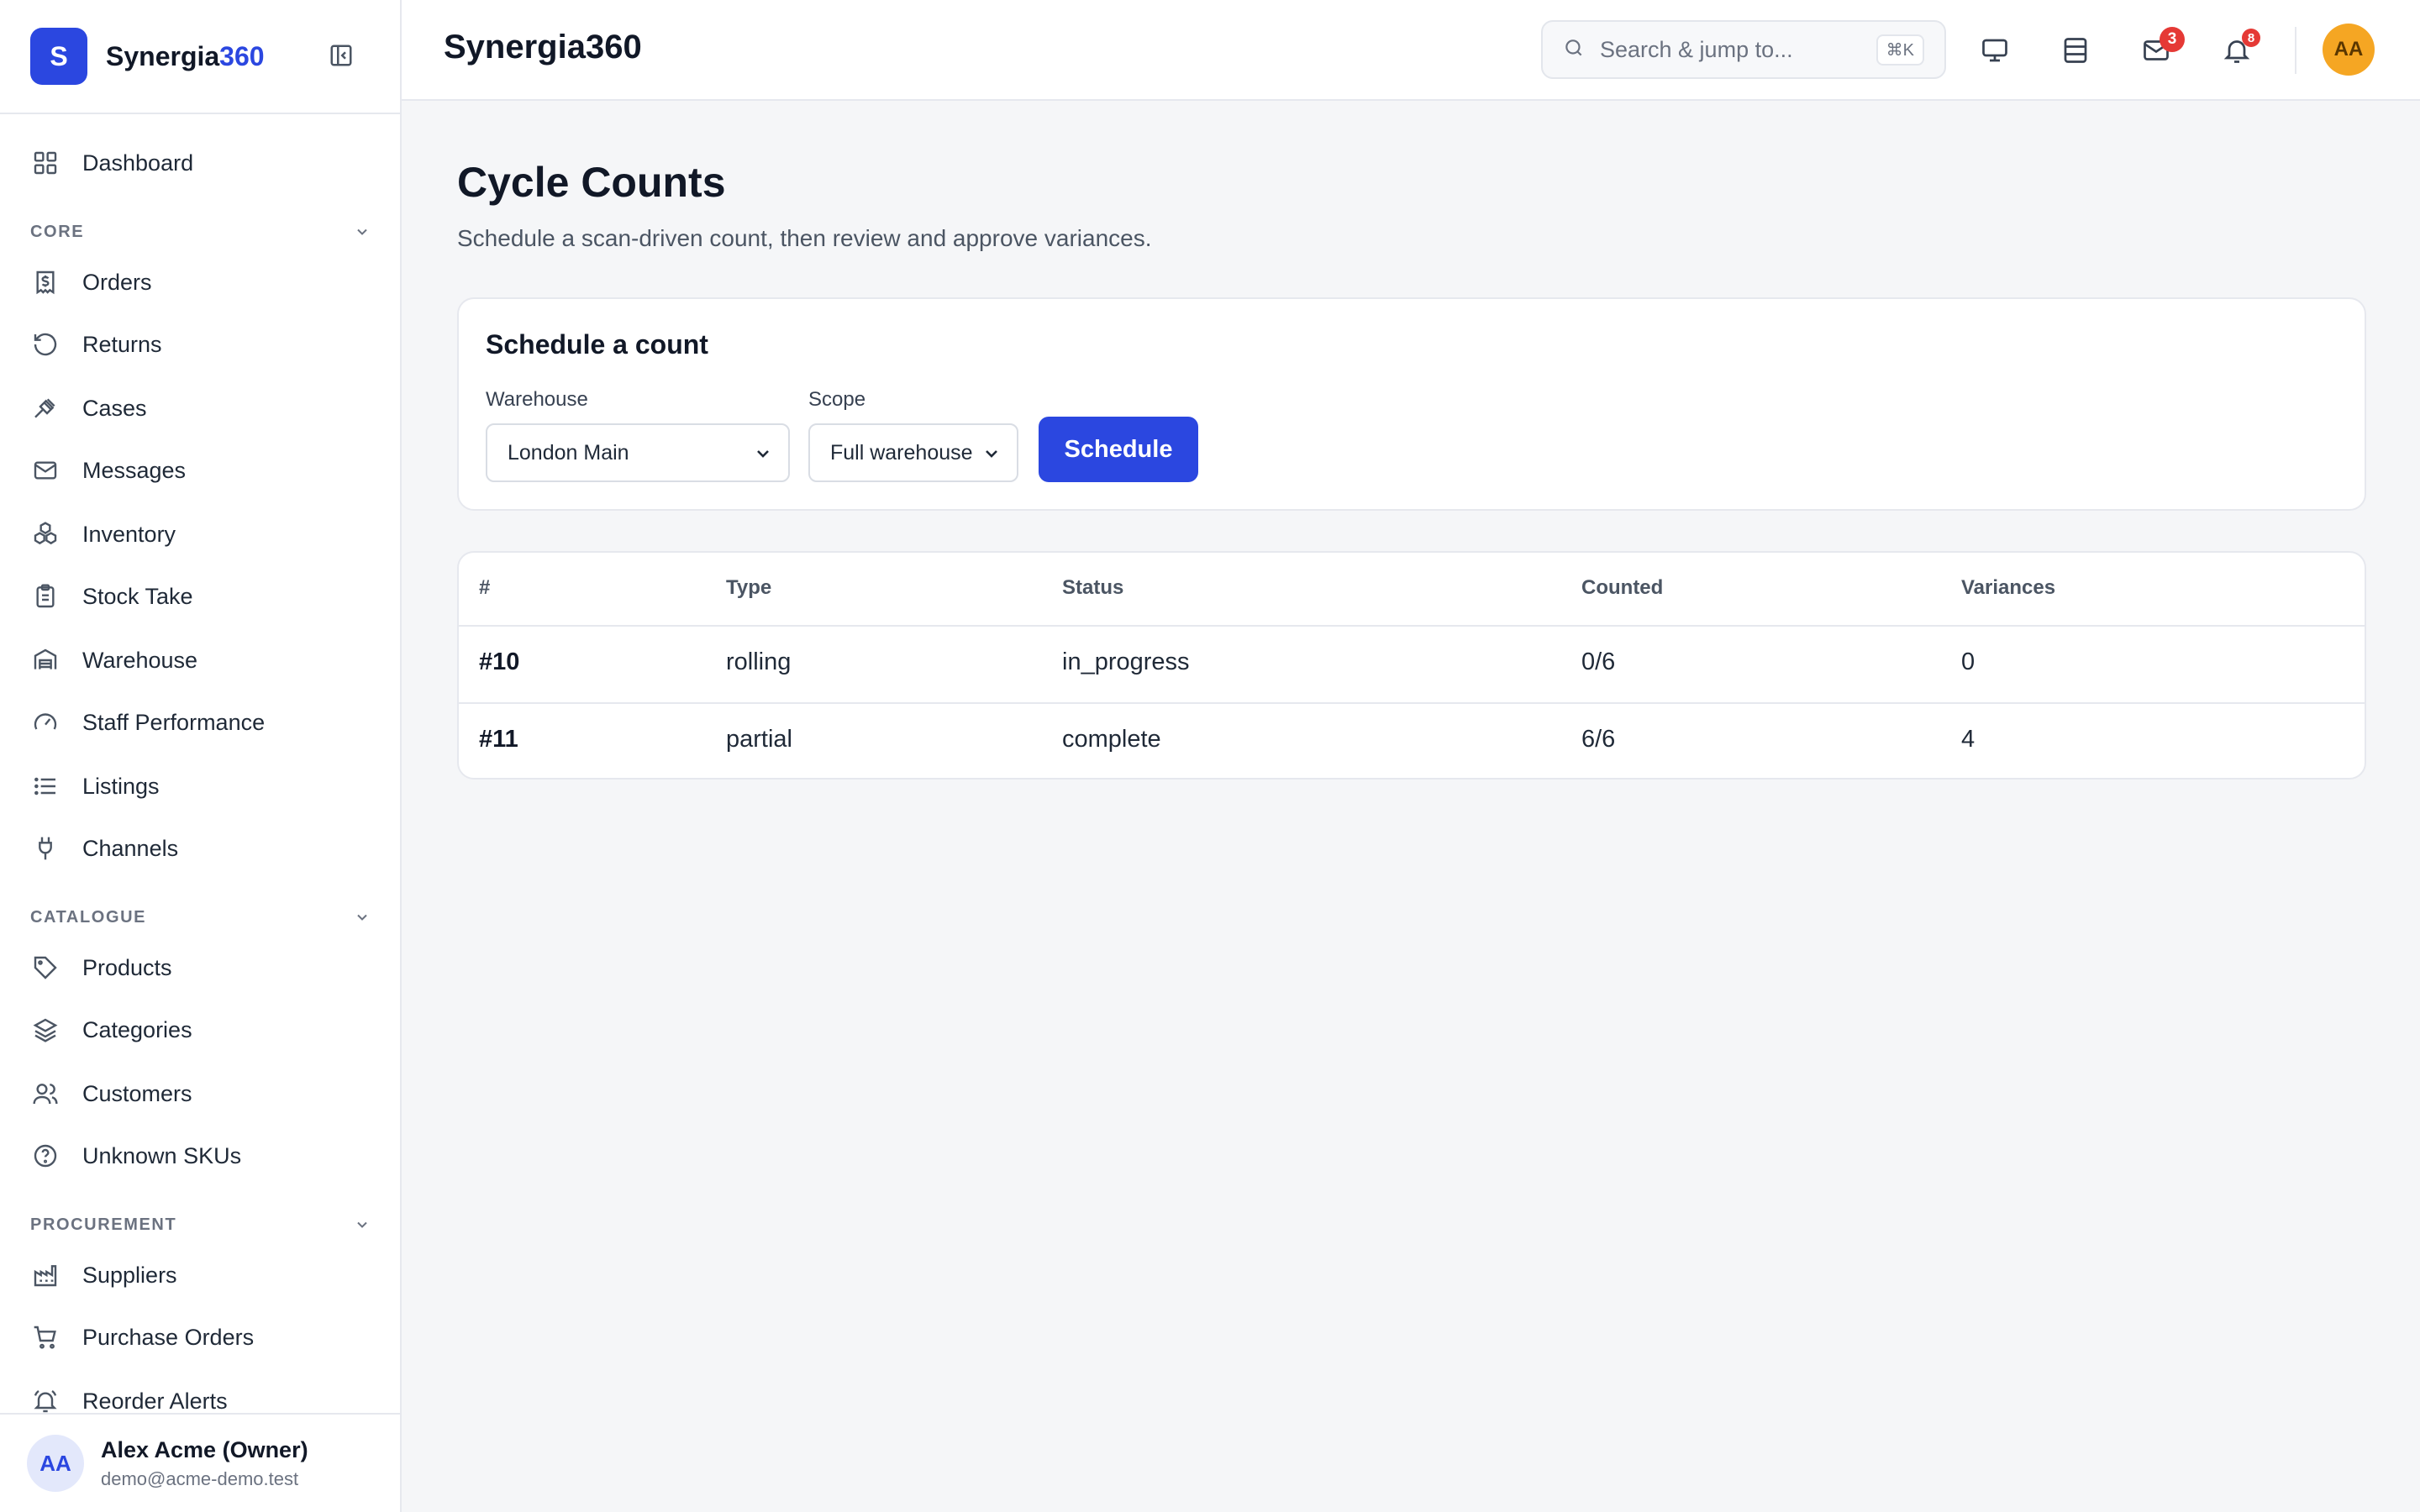 This screenshot has width=2420, height=1512. What do you see at coordinates (1994, 50) in the screenshot?
I see `monitor-icon` at bounding box center [1994, 50].